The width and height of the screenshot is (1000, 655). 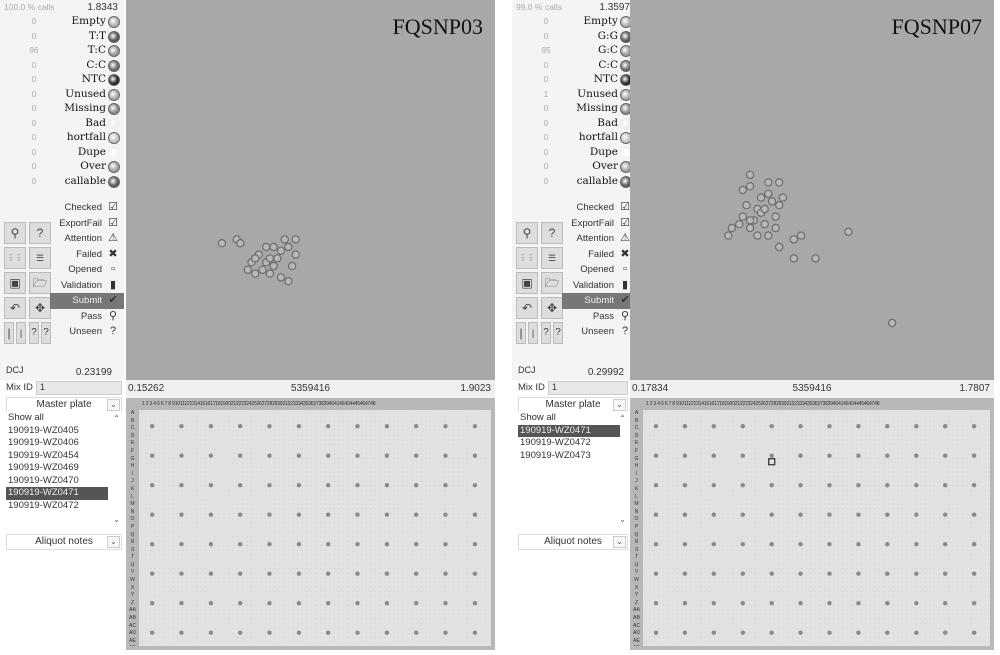 I want to click on status-filter-opened: Opened ▫, so click(x=87, y=270).